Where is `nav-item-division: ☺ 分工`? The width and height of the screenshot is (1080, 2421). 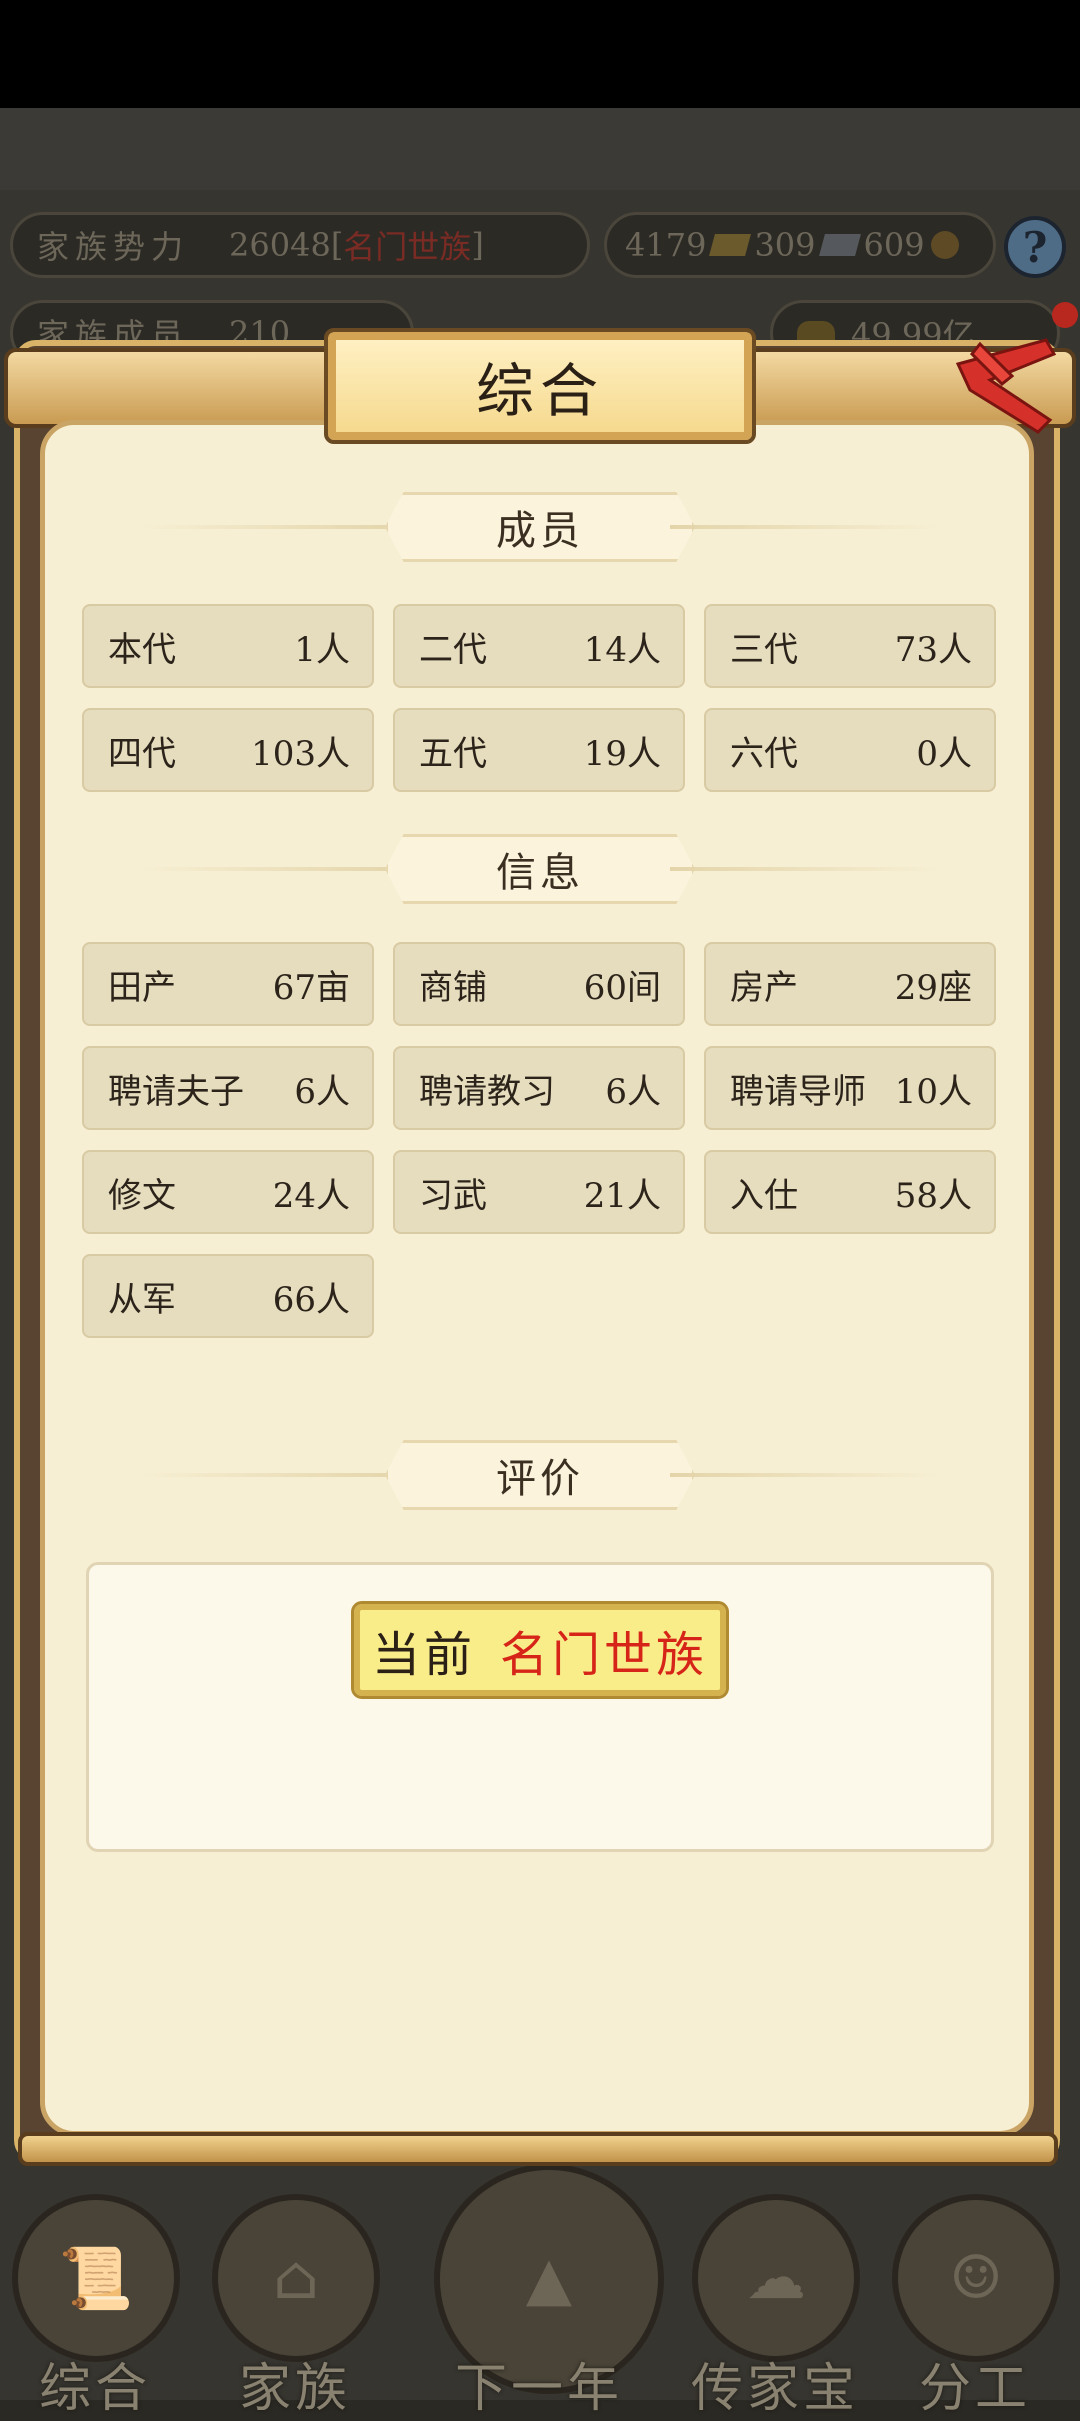 nav-item-division: ☺ 分工 is located at coordinates (975, 2284).